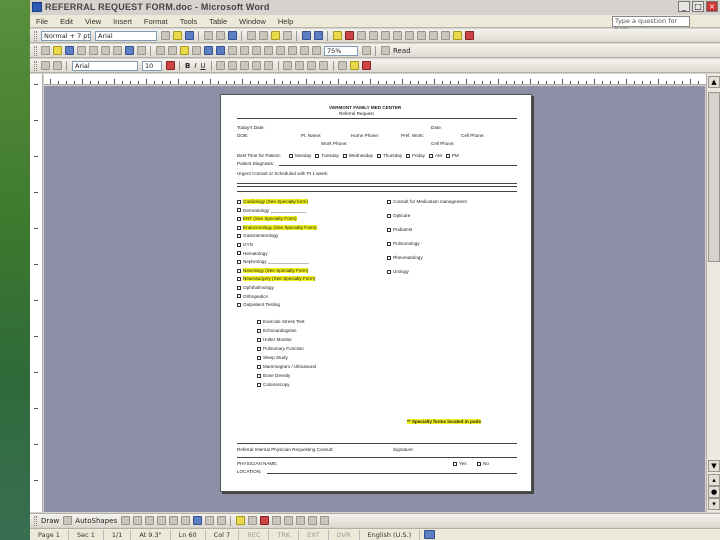 Image resolution: width=720 pixels, height=540 pixels. What do you see at coordinates (221, 520) in the screenshot?
I see `picture-icon` at bounding box center [221, 520].